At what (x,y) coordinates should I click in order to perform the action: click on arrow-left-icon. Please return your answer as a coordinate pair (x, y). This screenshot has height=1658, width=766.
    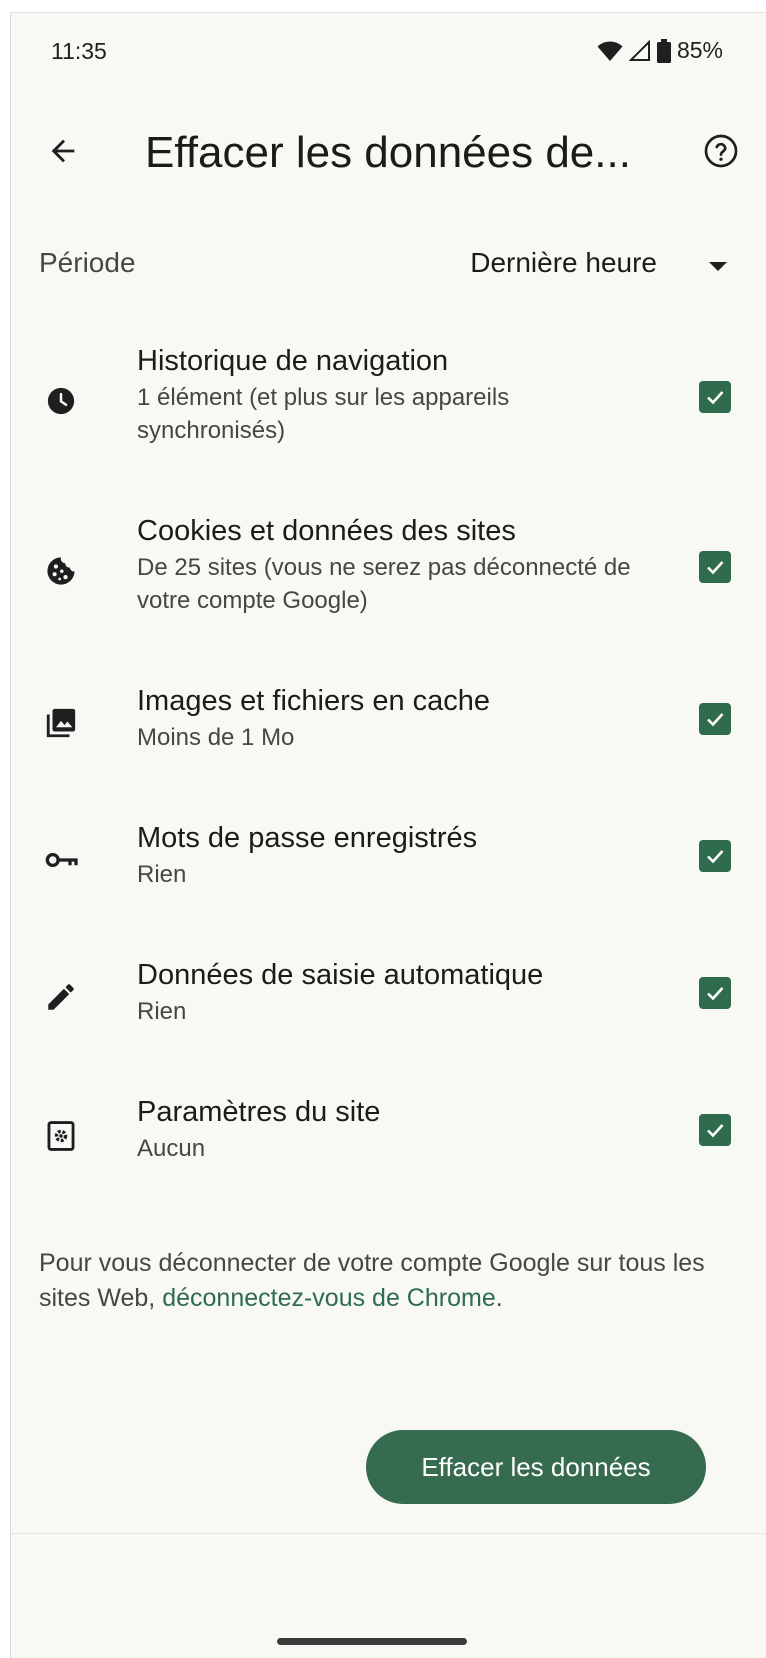
    Looking at the image, I should click on (63, 153).